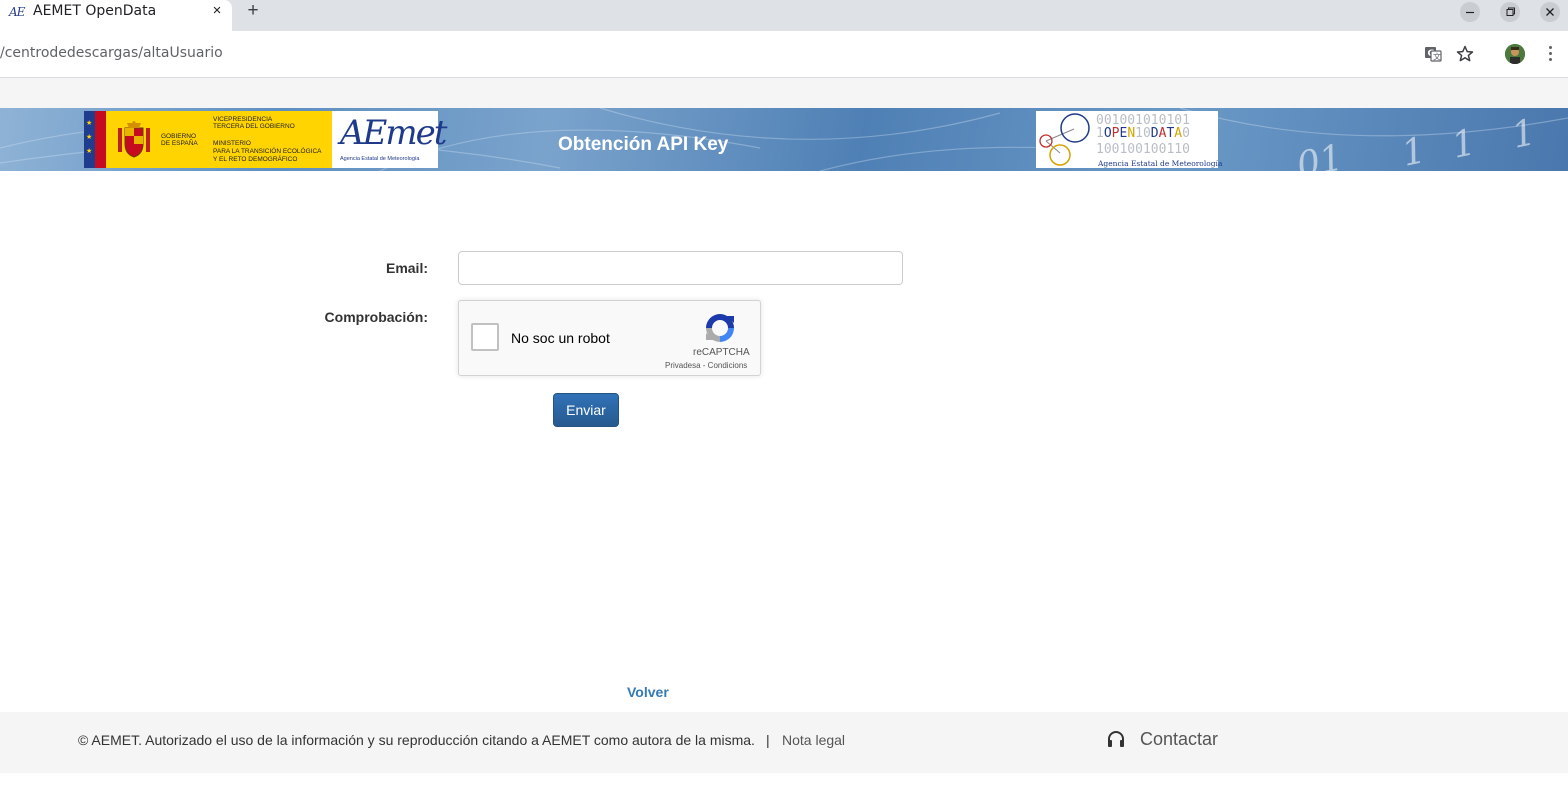 The height and width of the screenshot is (795, 1568). Describe the element at coordinates (393, 133) in the screenshot. I see `aemet-logo-mark: AEmet` at that location.